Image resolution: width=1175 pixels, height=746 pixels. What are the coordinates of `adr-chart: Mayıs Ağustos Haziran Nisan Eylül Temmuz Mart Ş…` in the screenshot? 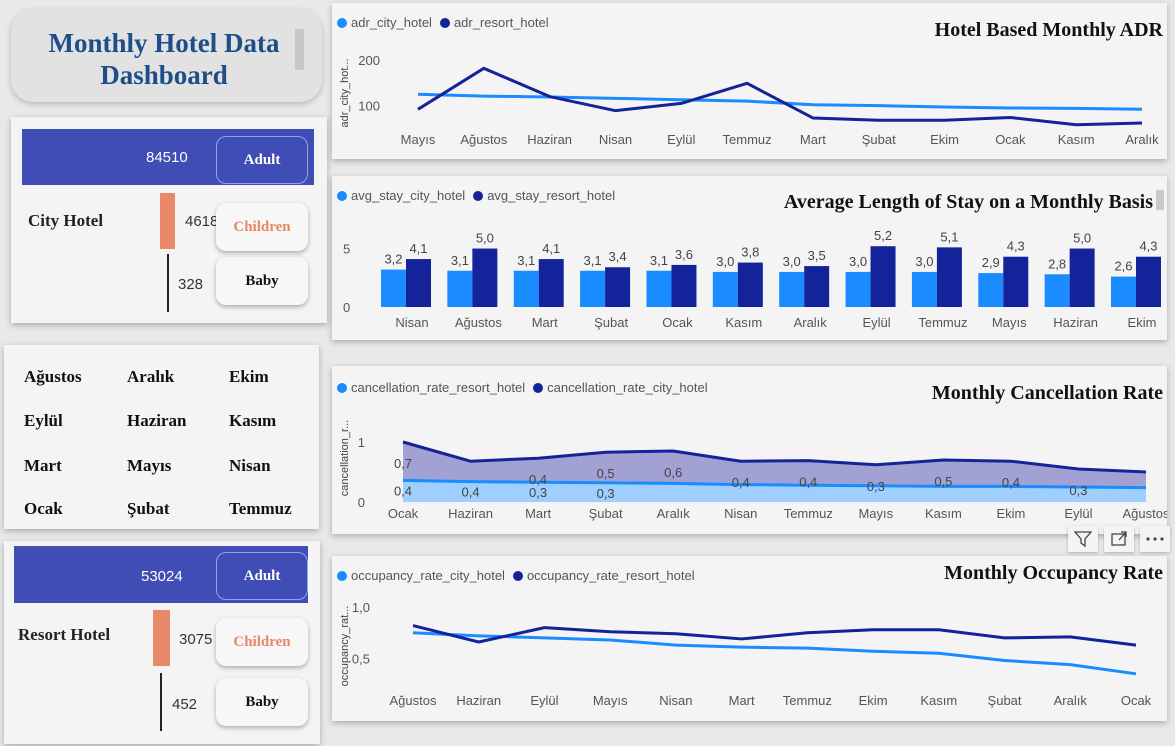 It's located at (749, 81).